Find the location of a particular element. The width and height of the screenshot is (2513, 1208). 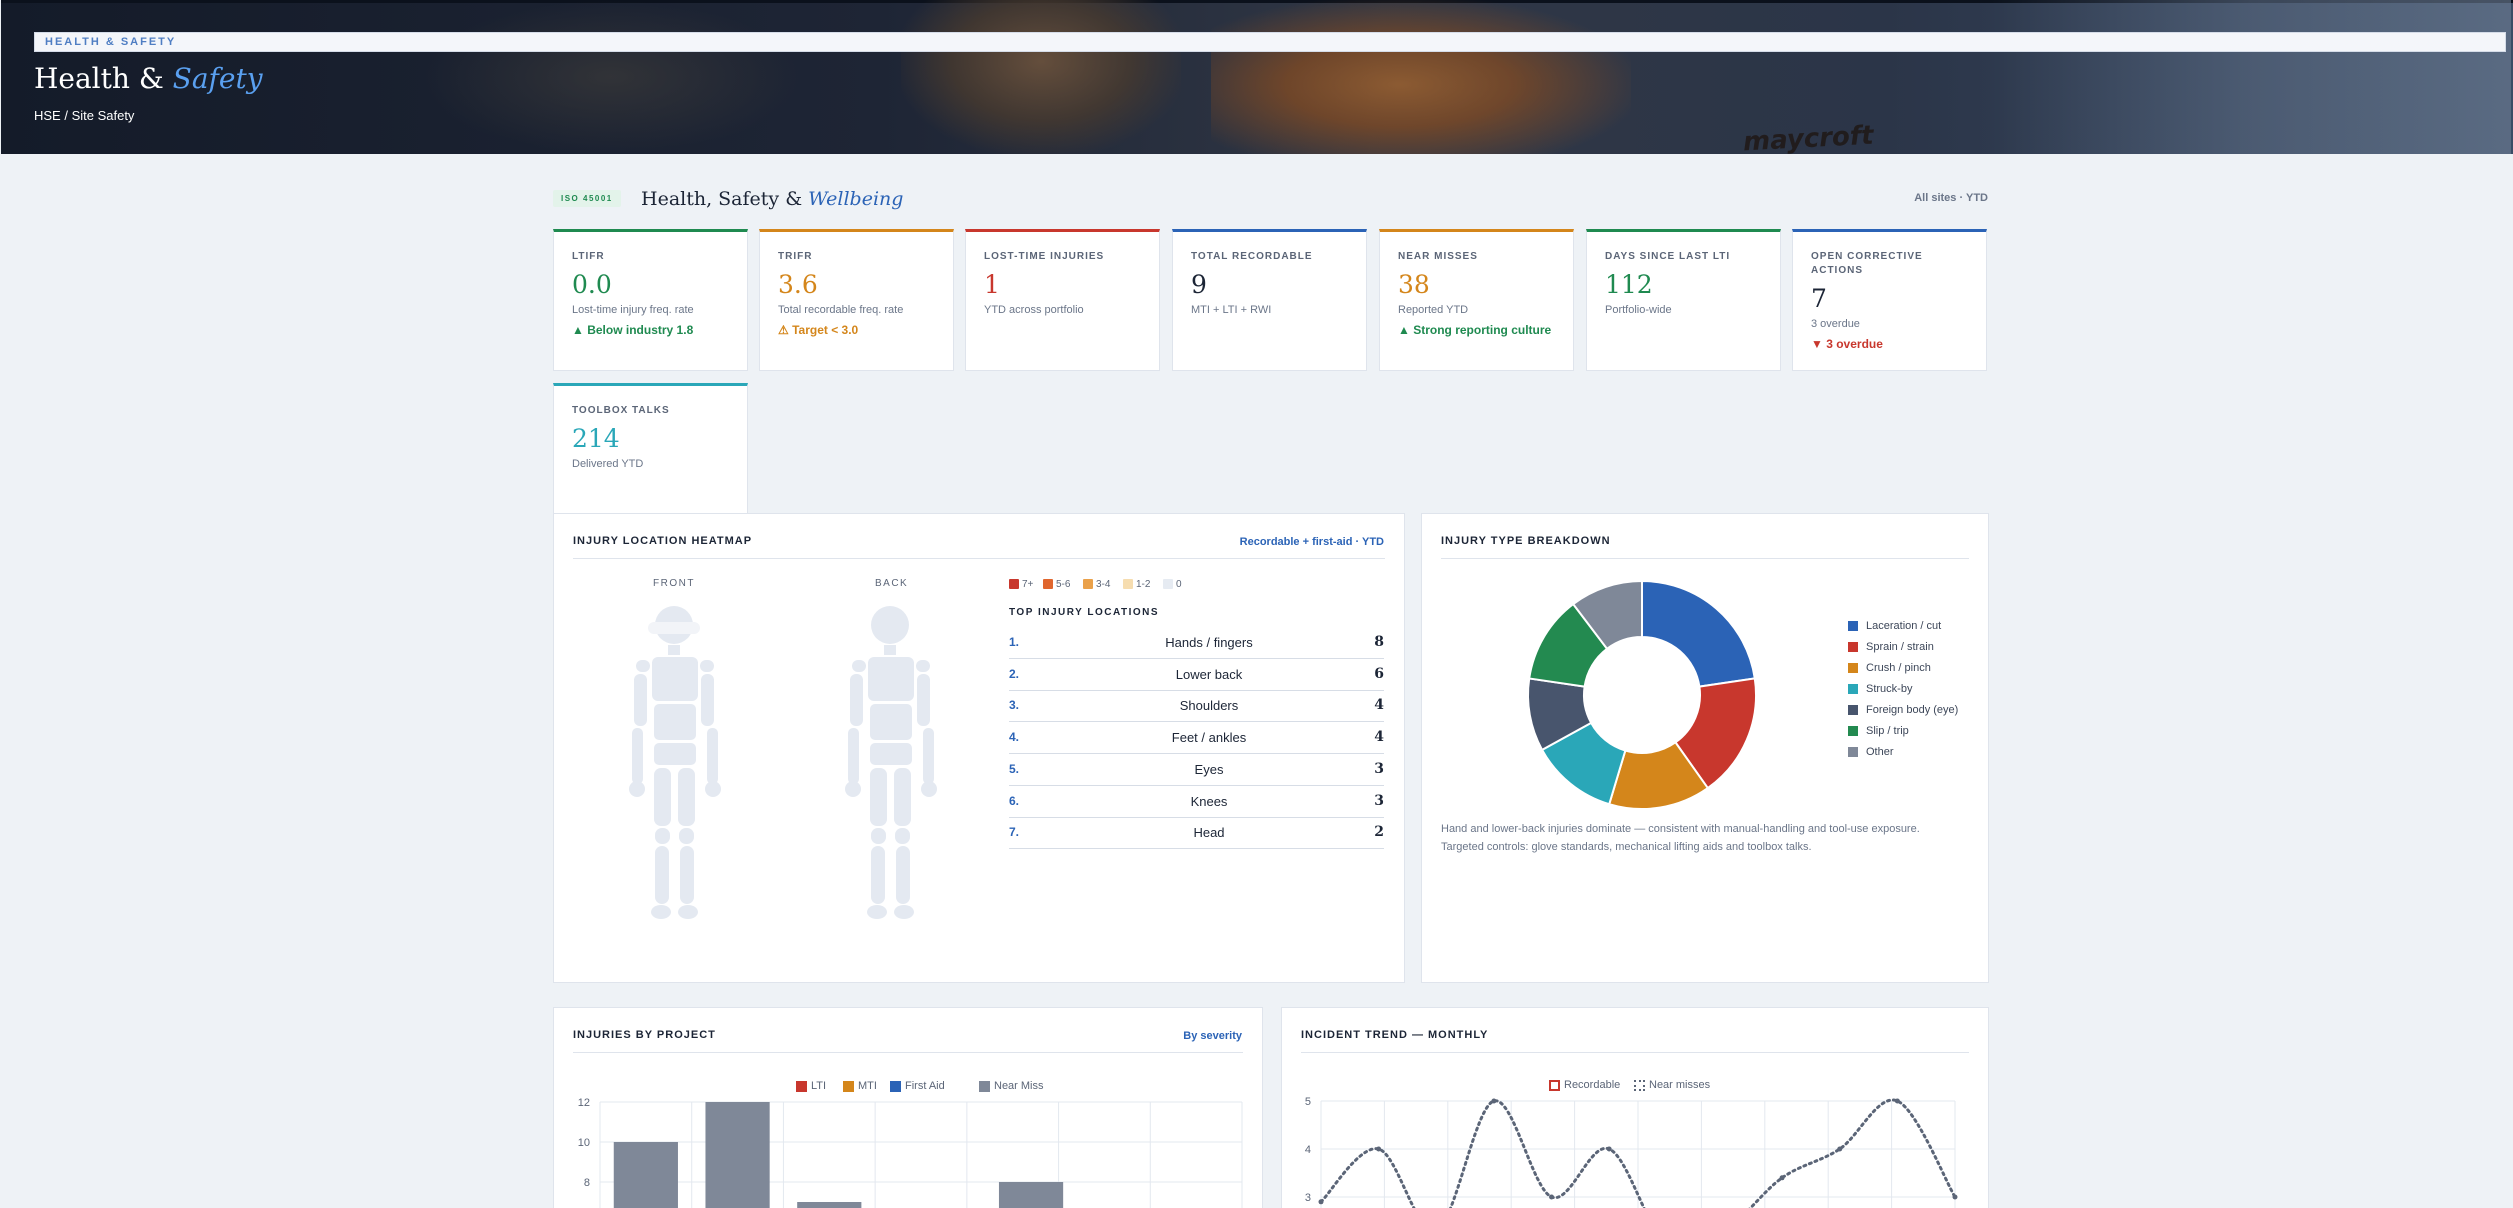

hero-photo-vest is located at coordinates (1421, 77).